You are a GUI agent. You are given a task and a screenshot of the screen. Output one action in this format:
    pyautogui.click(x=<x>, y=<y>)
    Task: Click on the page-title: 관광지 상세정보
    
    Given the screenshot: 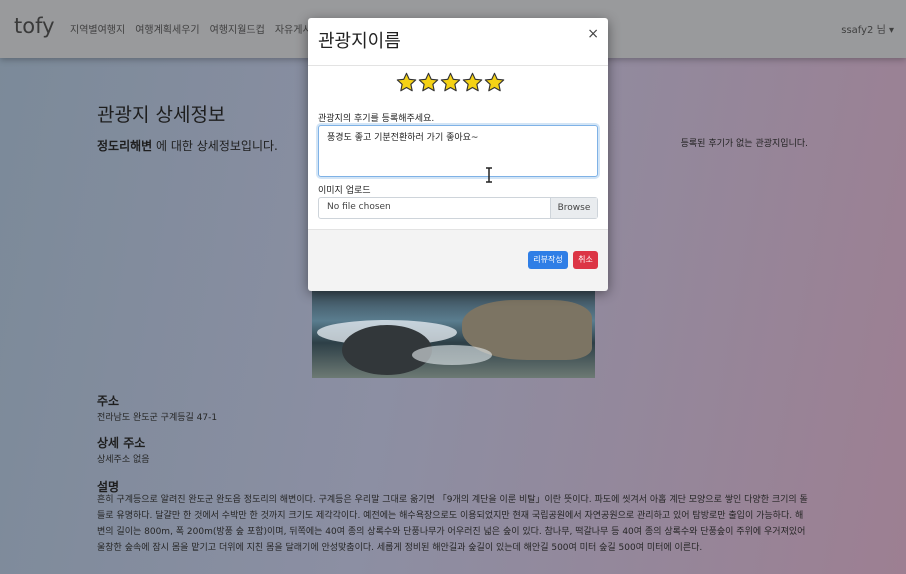 What is the action you would take?
    pyautogui.click(x=161, y=115)
    